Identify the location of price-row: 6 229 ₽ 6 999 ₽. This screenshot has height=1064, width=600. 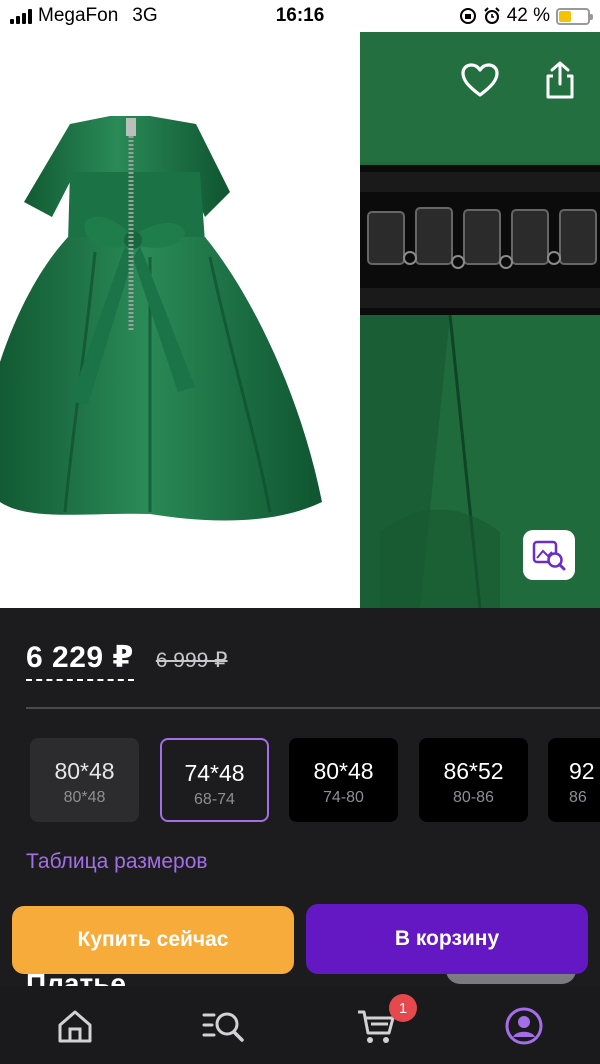
(127, 660).